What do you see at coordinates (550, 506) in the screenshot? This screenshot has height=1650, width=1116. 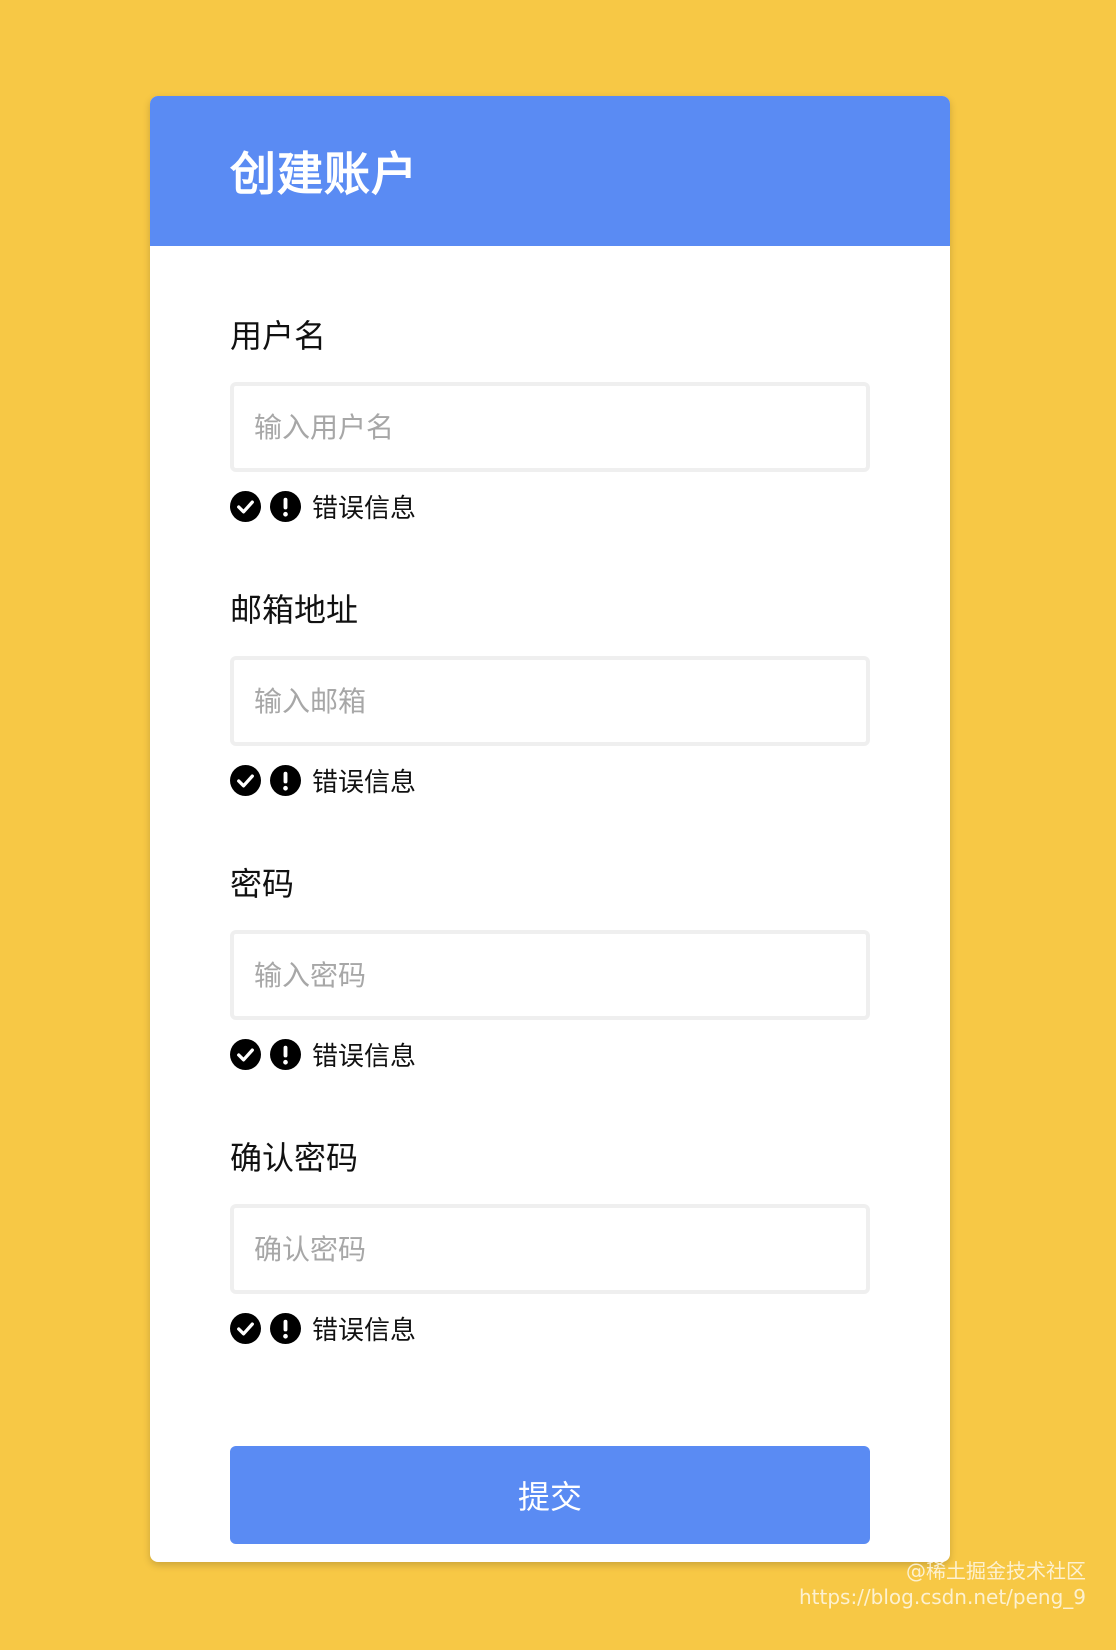 I see `username-status: 错误信息` at bounding box center [550, 506].